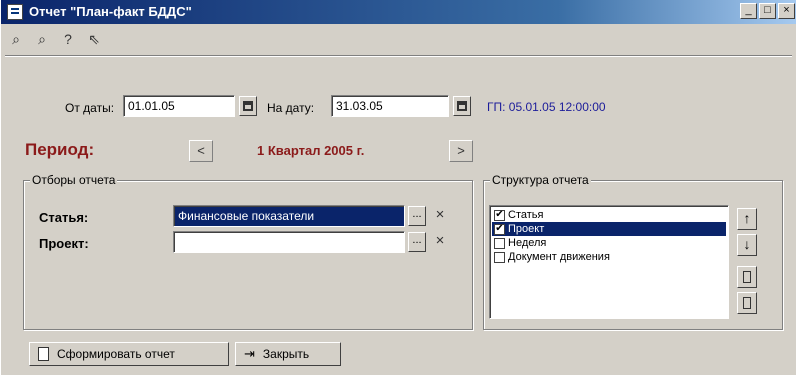  I want to click on toolbar: ⌕ ⌕ ? ⇖, so click(55, 39).